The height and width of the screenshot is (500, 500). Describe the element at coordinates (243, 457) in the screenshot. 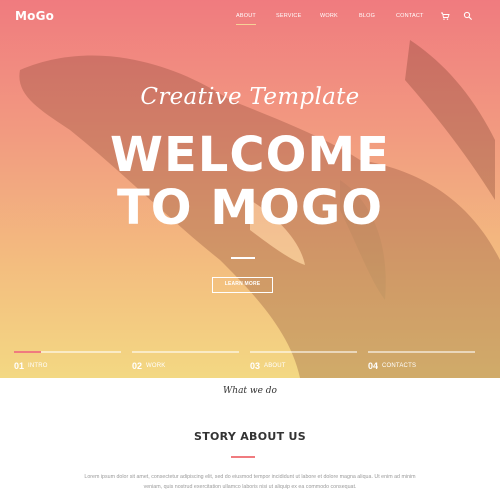

I see `section-divider` at that location.